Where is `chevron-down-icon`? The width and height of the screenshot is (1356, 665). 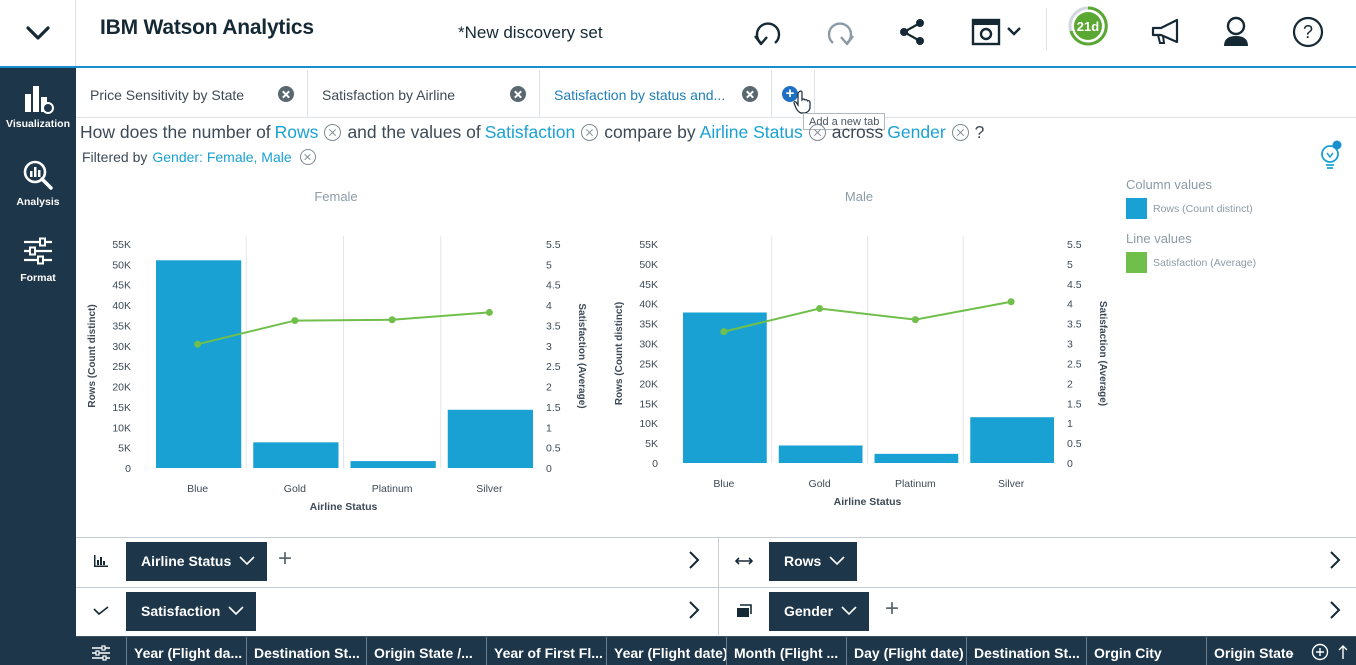 chevron-down-icon is located at coordinates (236, 611).